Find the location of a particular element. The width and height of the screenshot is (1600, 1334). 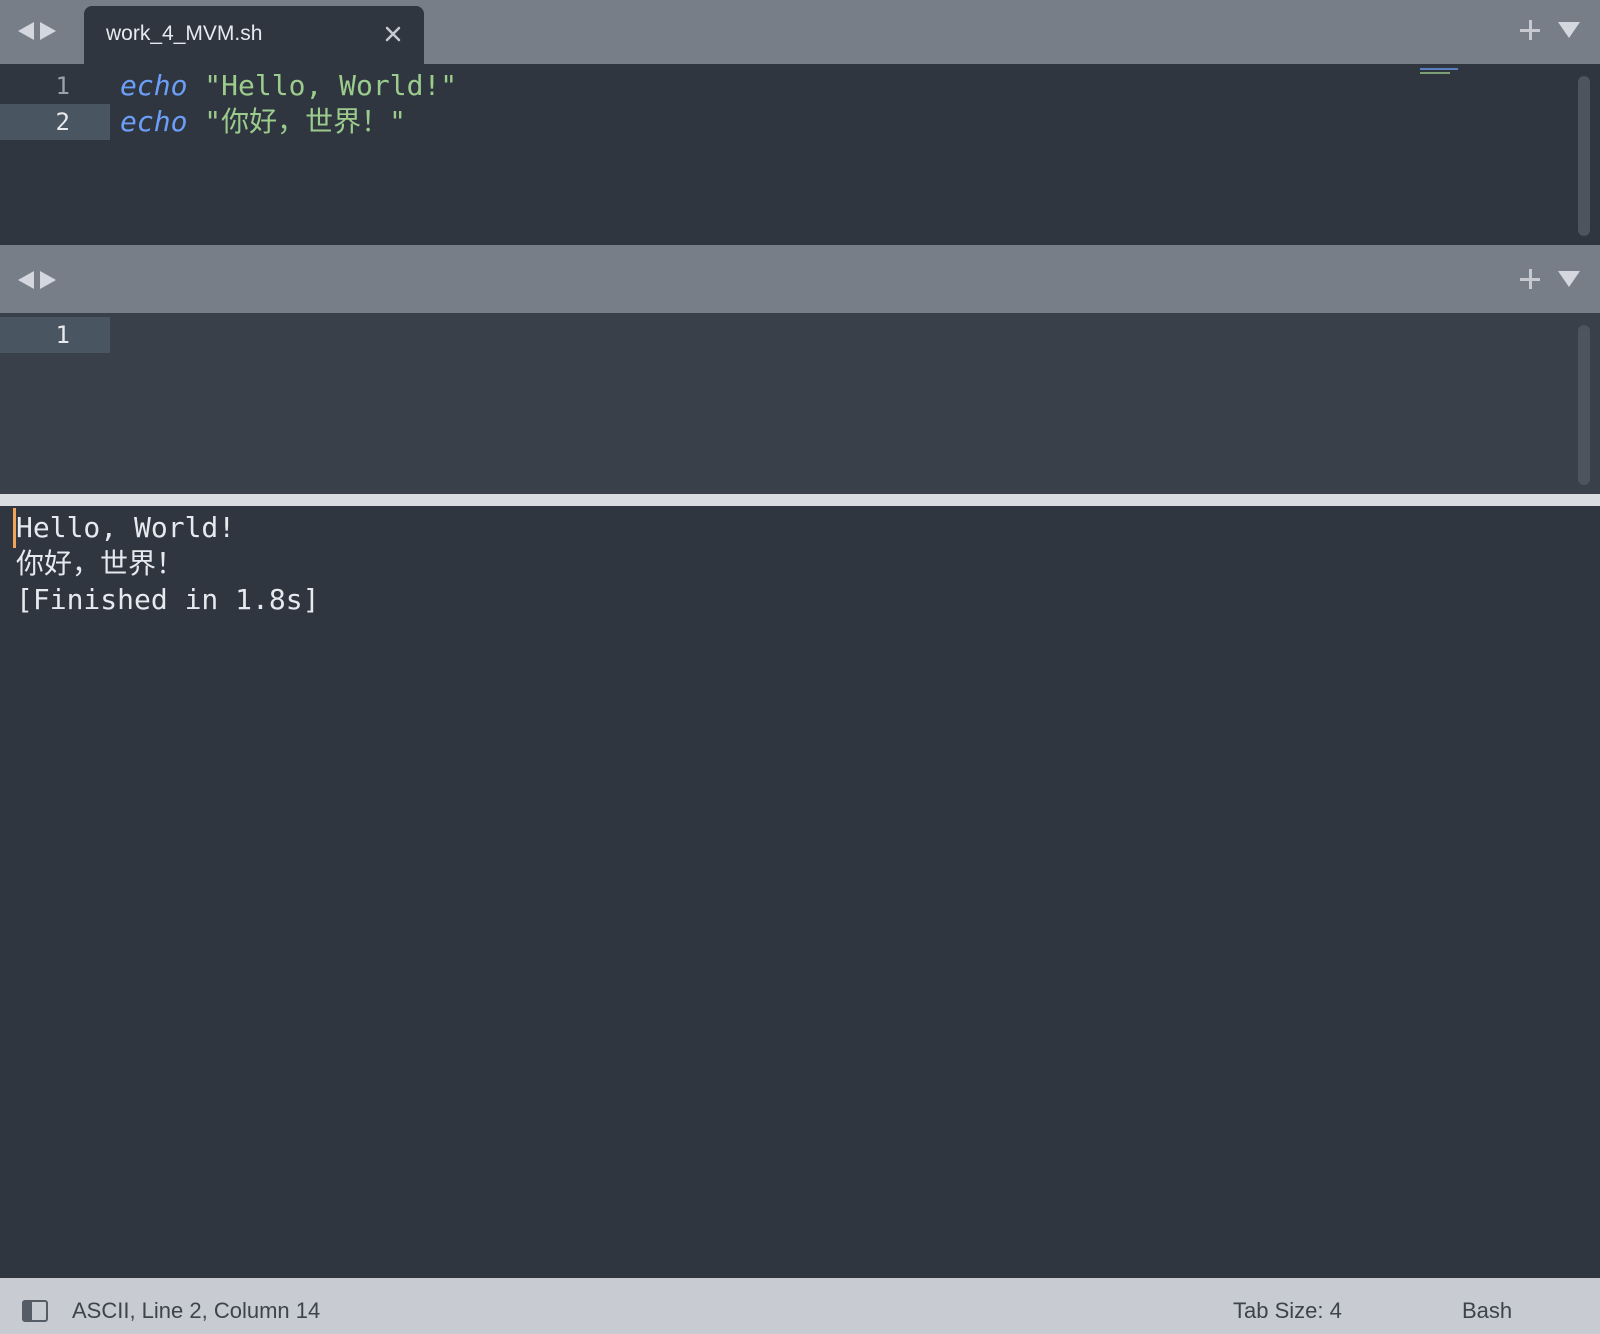

panel-splitter is located at coordinates (800, 500).